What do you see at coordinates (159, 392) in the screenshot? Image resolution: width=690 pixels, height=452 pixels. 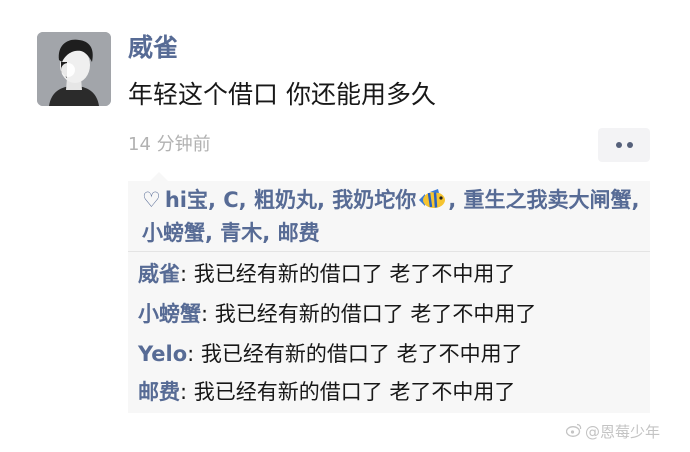 I see `comment-author: 邮费` at bounding box center [159, 392].